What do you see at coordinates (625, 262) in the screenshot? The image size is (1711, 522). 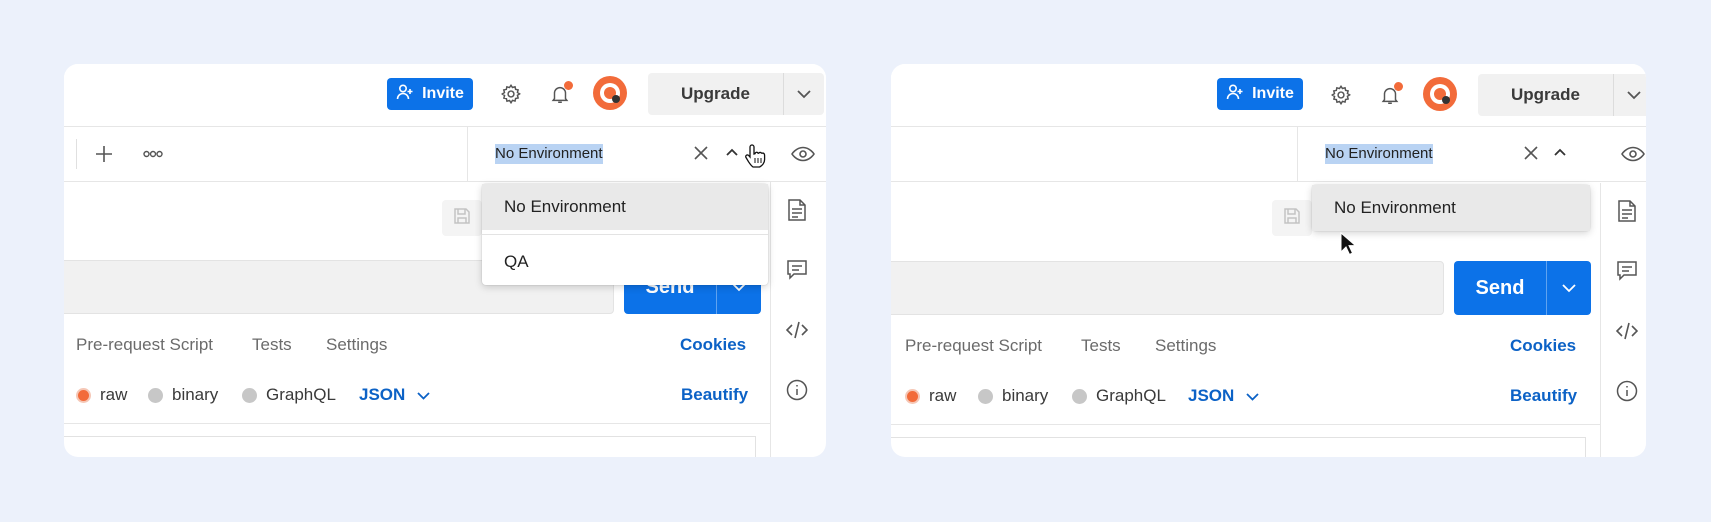 I see `environment-option-qa: QA` at bounding box center [625, 262].